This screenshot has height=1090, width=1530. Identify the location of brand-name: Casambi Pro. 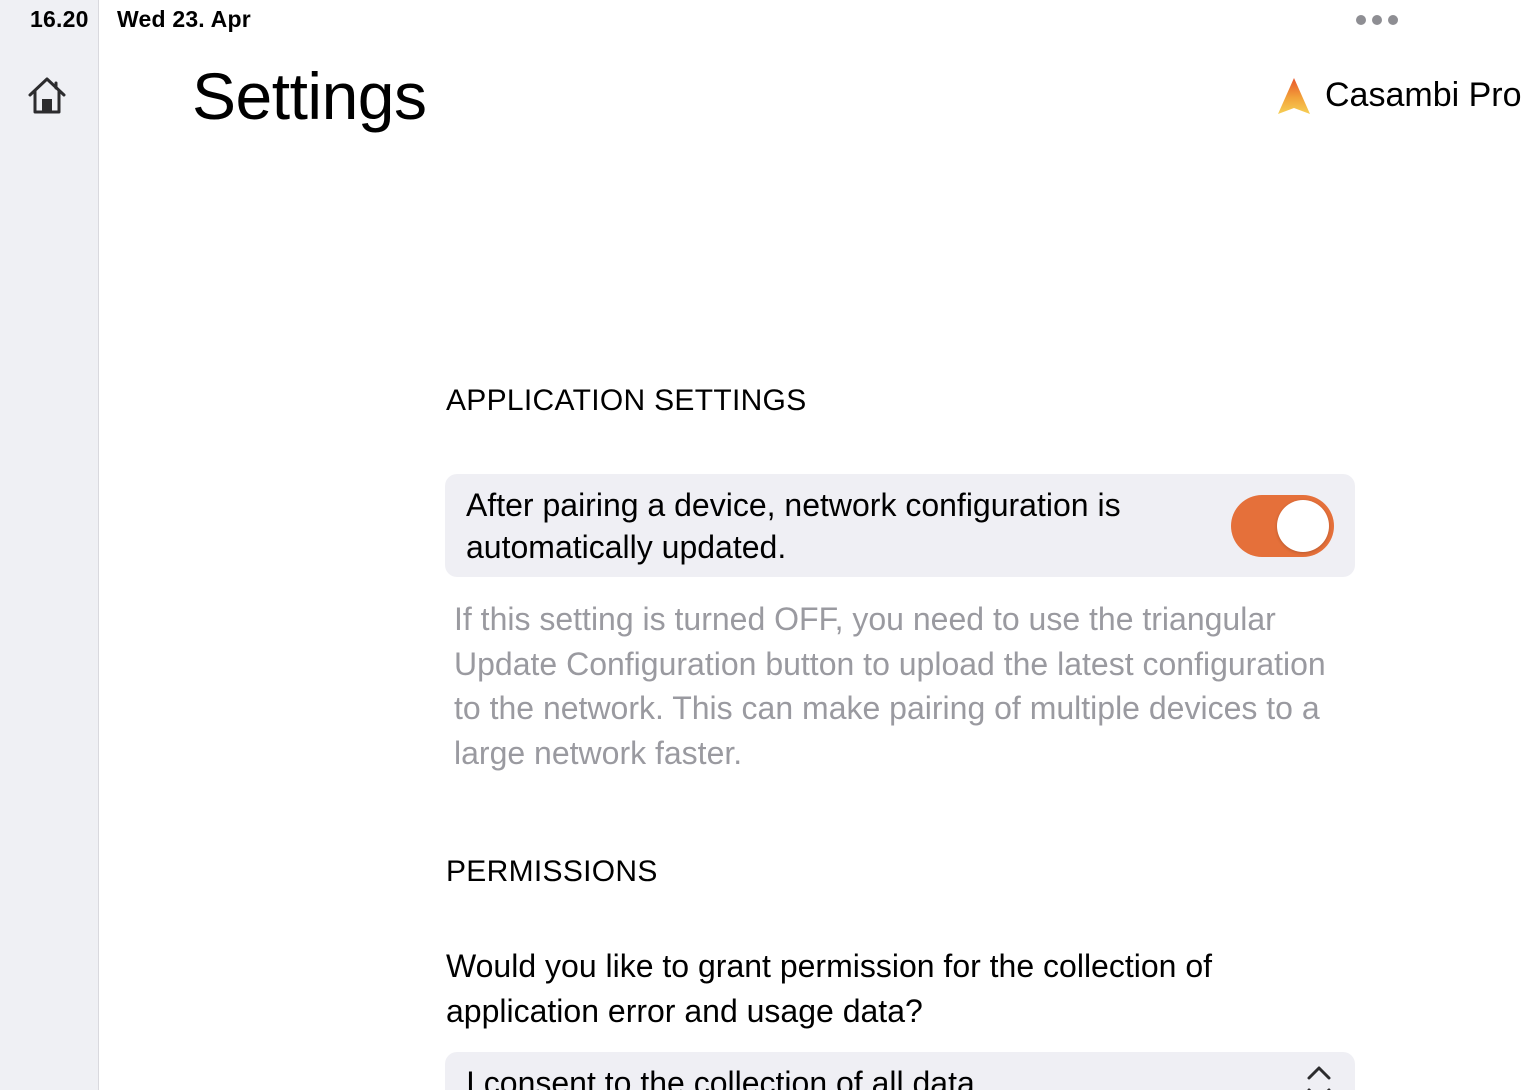
(1423, 95).